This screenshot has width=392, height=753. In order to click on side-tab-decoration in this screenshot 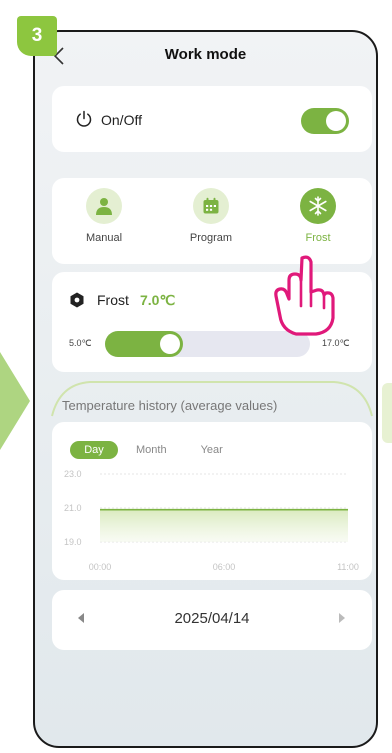, I will do `click(387, 413)`.